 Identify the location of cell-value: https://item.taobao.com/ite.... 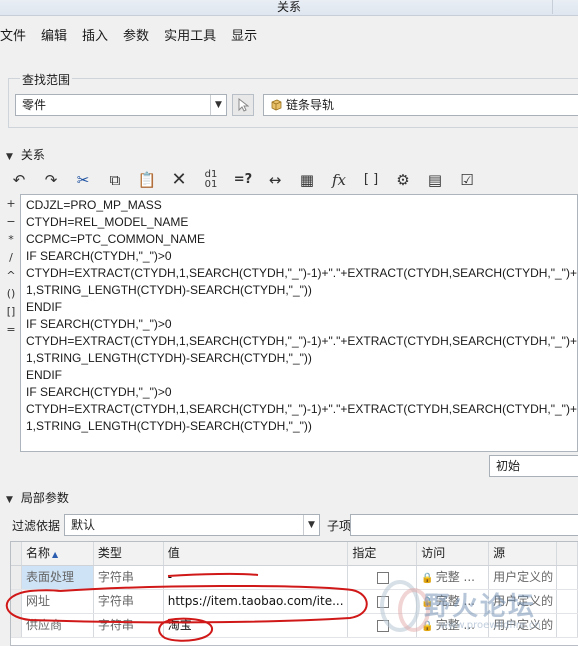
(256, 601).